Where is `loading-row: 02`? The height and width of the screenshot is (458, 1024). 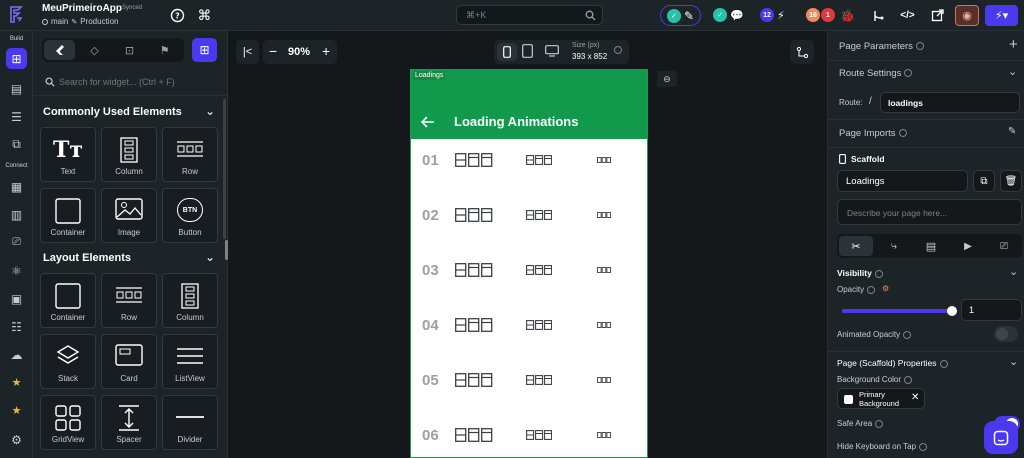
loading-row: 02 is located at coordinates (529, 221).